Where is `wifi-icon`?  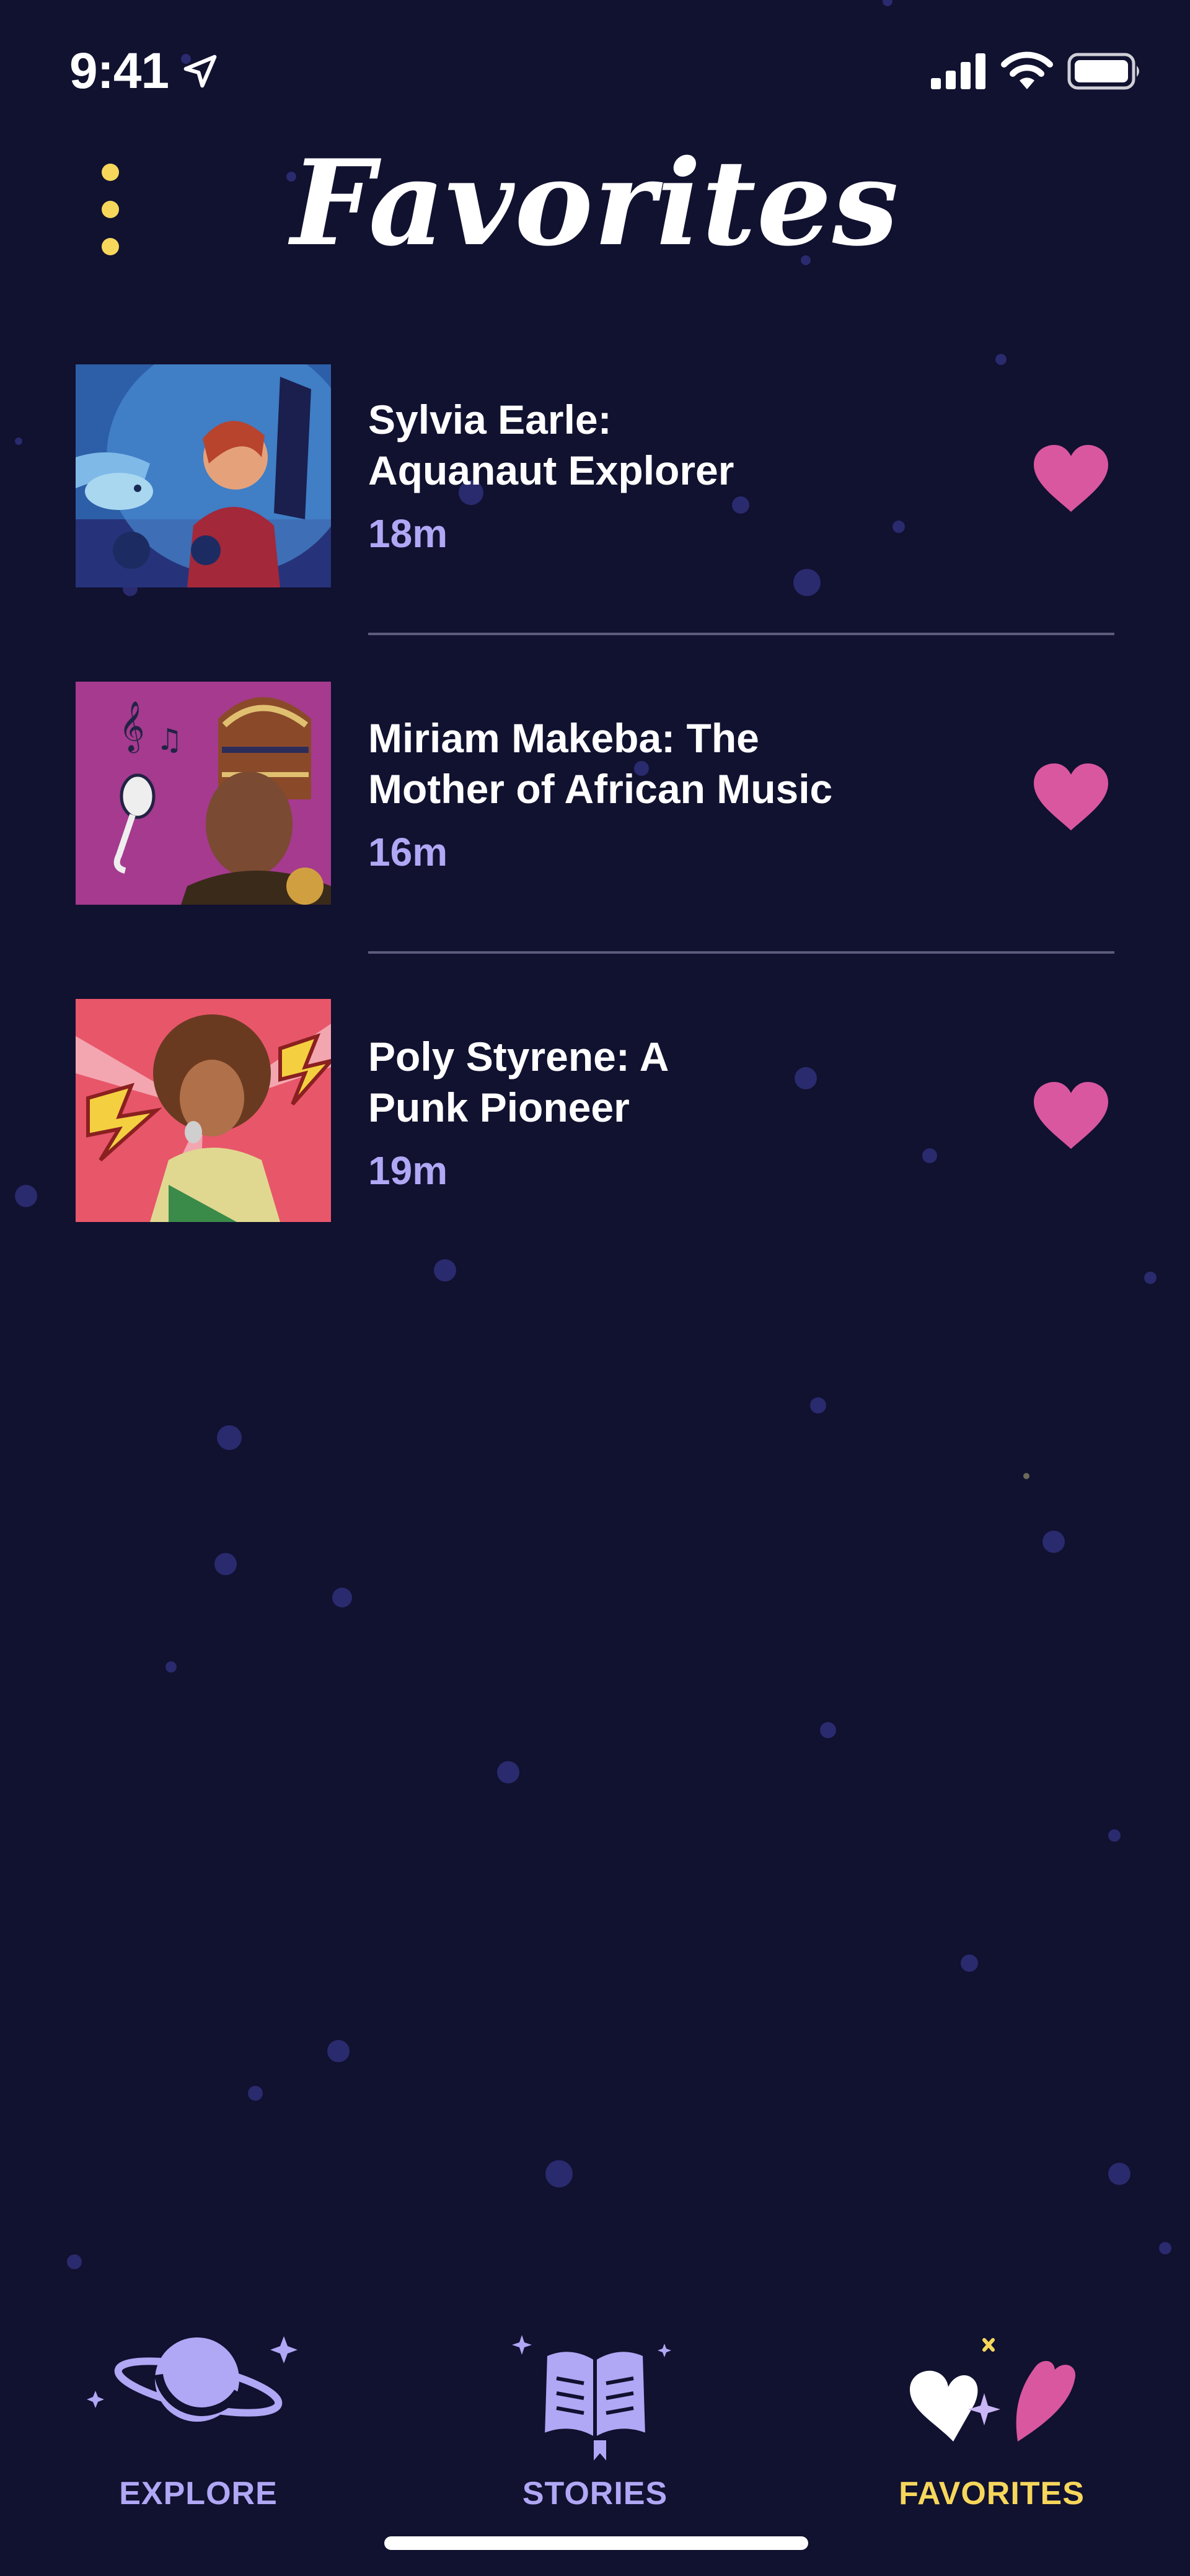 wifi-icon is located at coordinates (1027, 70).